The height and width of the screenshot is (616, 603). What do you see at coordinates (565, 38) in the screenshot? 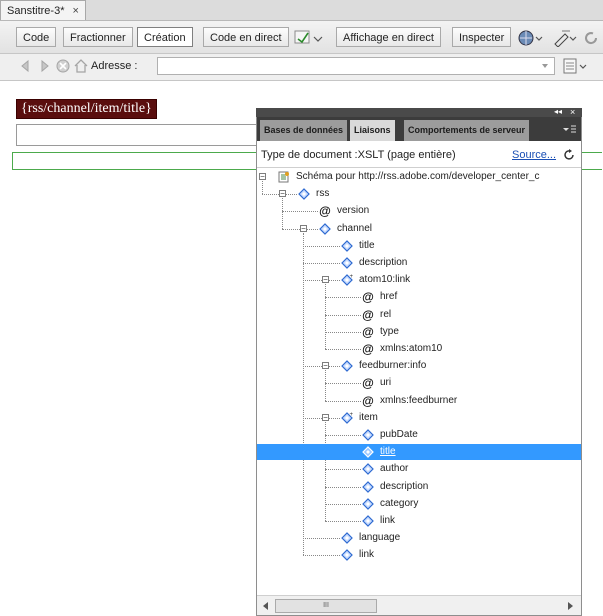
I see `file-management-icon` at bounding box center [565, 38].